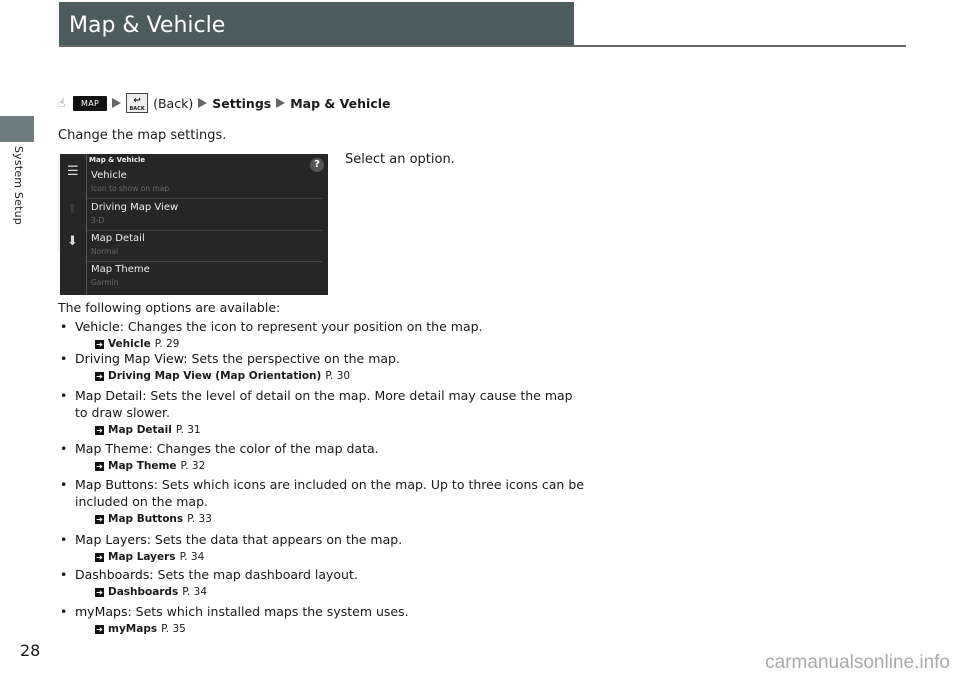 The width and height of the screenshot is (960, 678). Describe the element at coordinates (263, 448) in the screenshot. I see `option-desc: : Changes the color of the map data.` at that location.